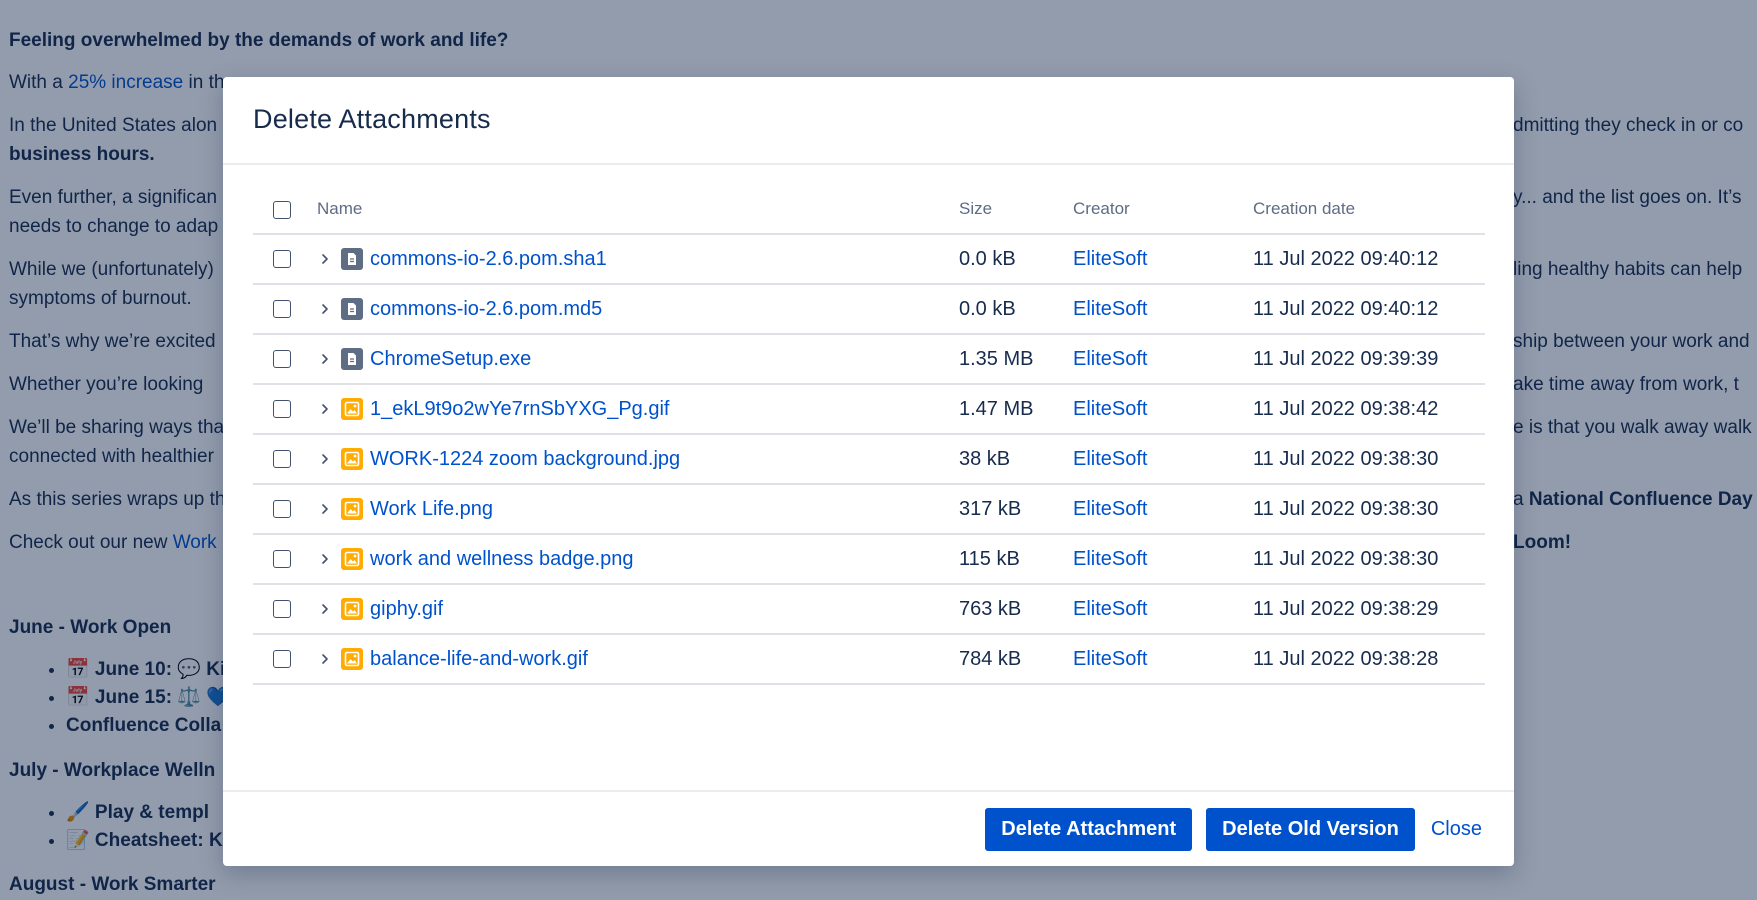  What do you see at coordinates (1089, 829) in the screenshot?
I see `delete-attachment-button: Delete Attachment` at bounding box center [1089, 829].